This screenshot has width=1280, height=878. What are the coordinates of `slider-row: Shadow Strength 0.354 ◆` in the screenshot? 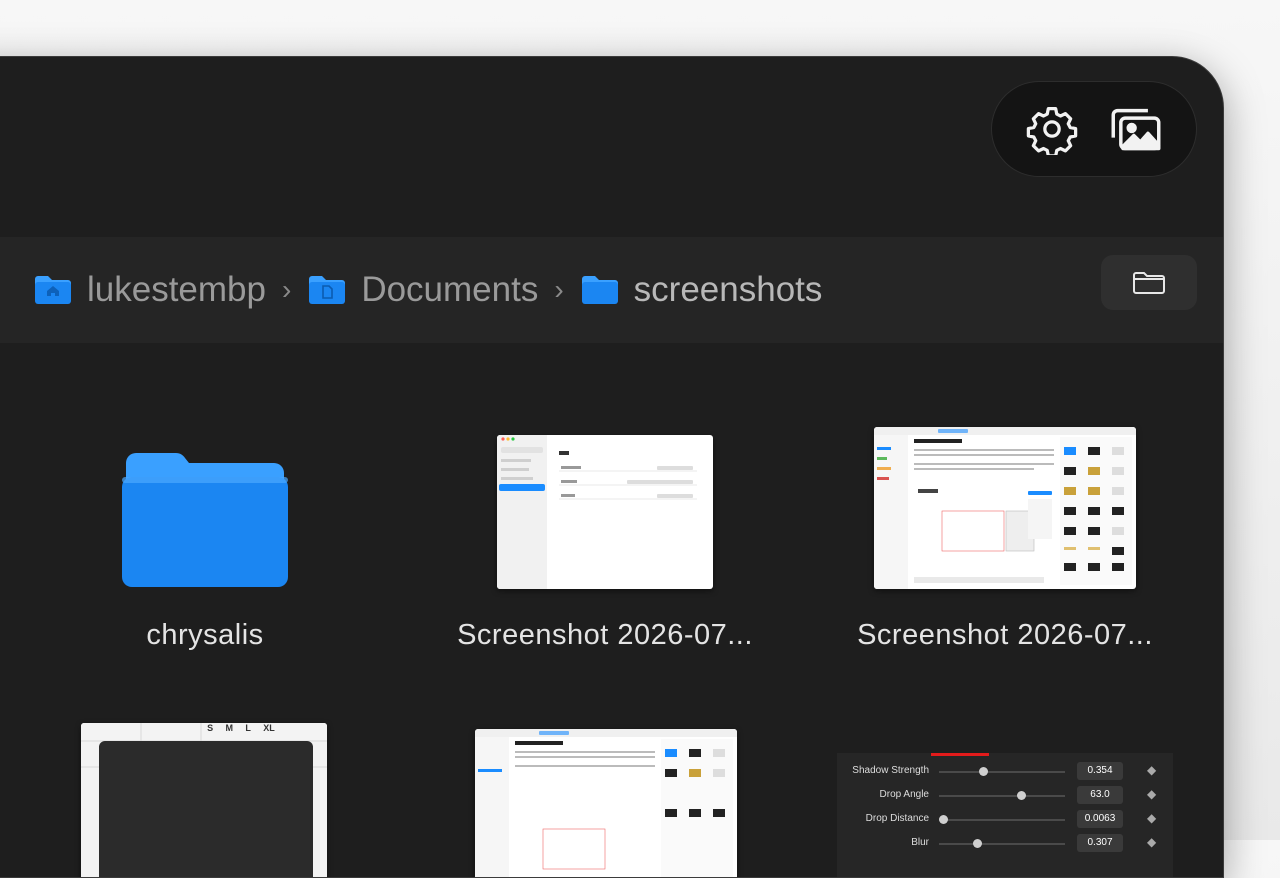 It's located at (1005, 772).